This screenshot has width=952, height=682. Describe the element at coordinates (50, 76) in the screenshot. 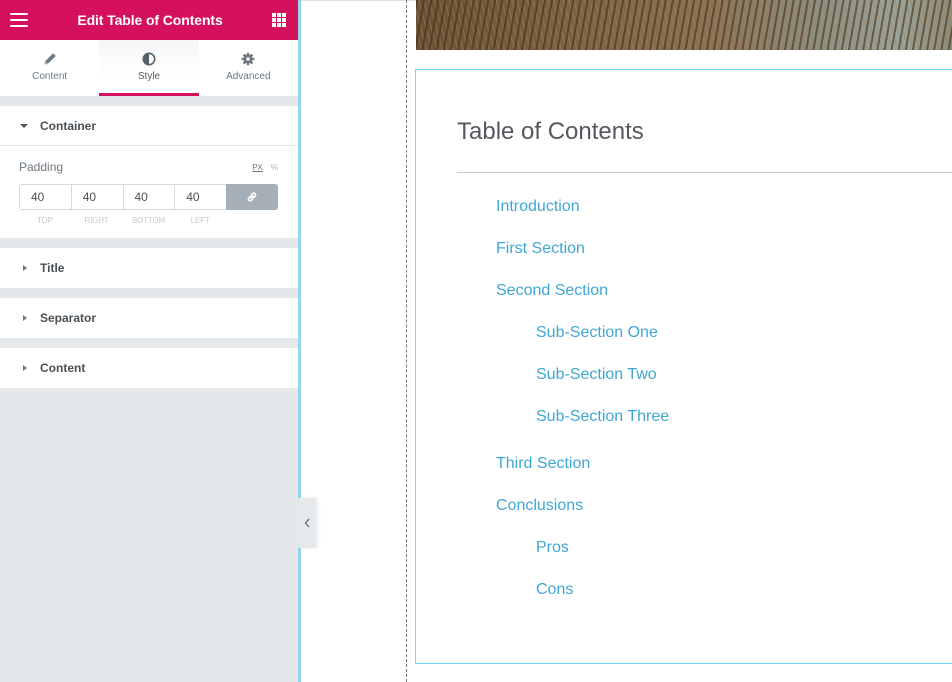

I see `tab-content-label: Content` at that location.